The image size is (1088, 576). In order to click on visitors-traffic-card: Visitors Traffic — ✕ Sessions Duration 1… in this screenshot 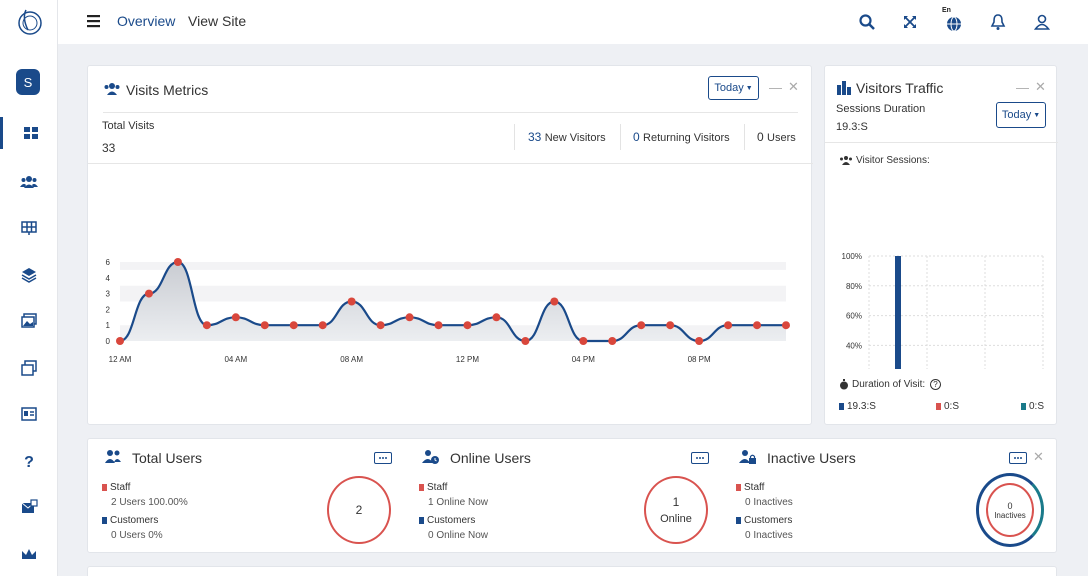, I will do `click(941, 245)`.